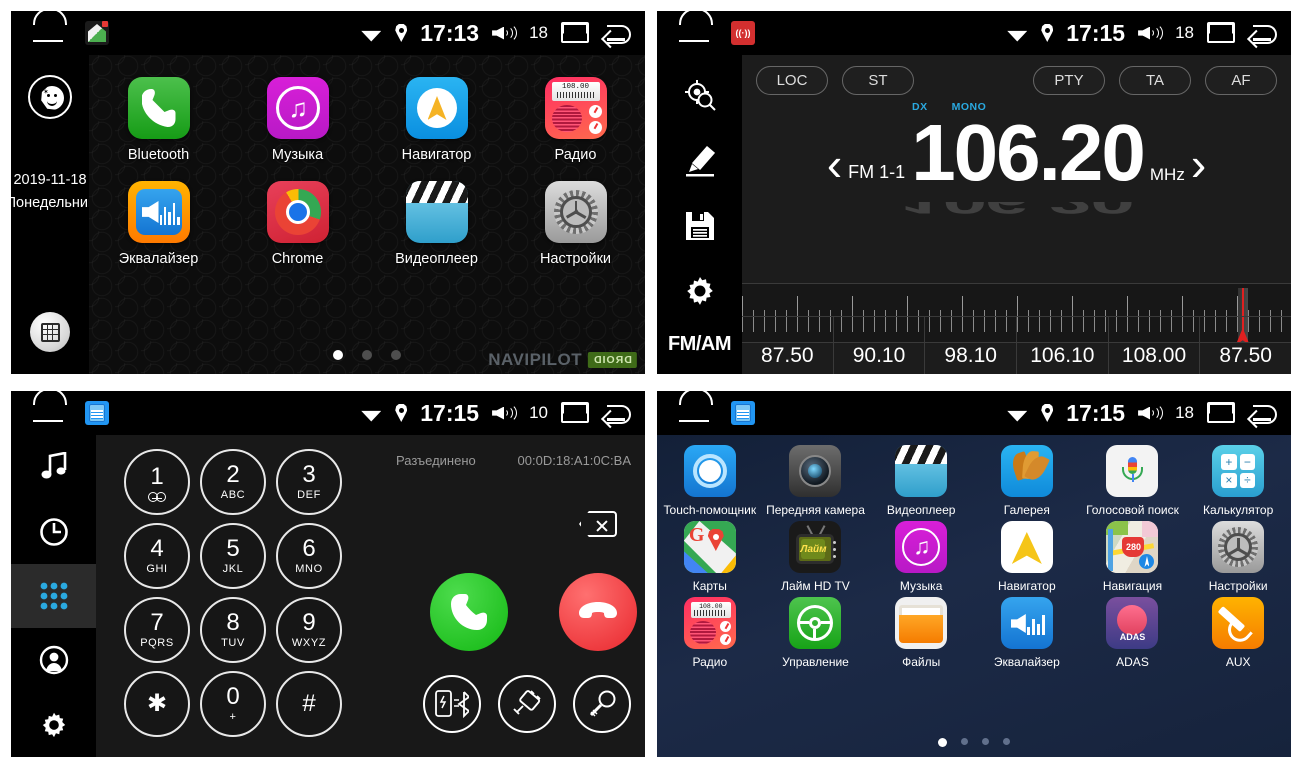 This screenshot has width=1300, height=768. What do you see at coordinates (700, 226) in the screenshot?
I see `save-floppy-icon` at bounding box center [700, 226].